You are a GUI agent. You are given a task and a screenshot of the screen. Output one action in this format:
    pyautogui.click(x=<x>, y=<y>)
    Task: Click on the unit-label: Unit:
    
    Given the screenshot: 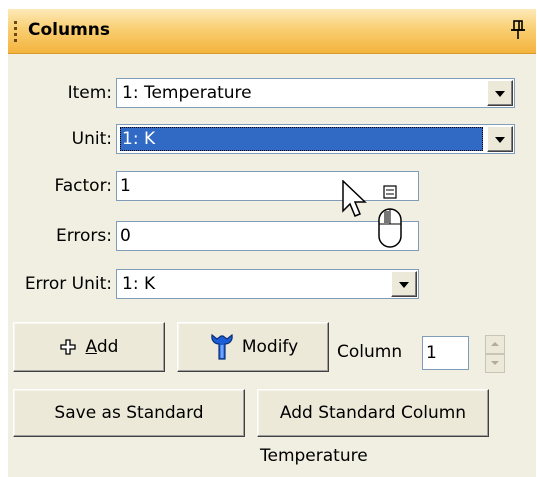 What is the action you would take?
    pyautogui.click(x=91, y=139)
    